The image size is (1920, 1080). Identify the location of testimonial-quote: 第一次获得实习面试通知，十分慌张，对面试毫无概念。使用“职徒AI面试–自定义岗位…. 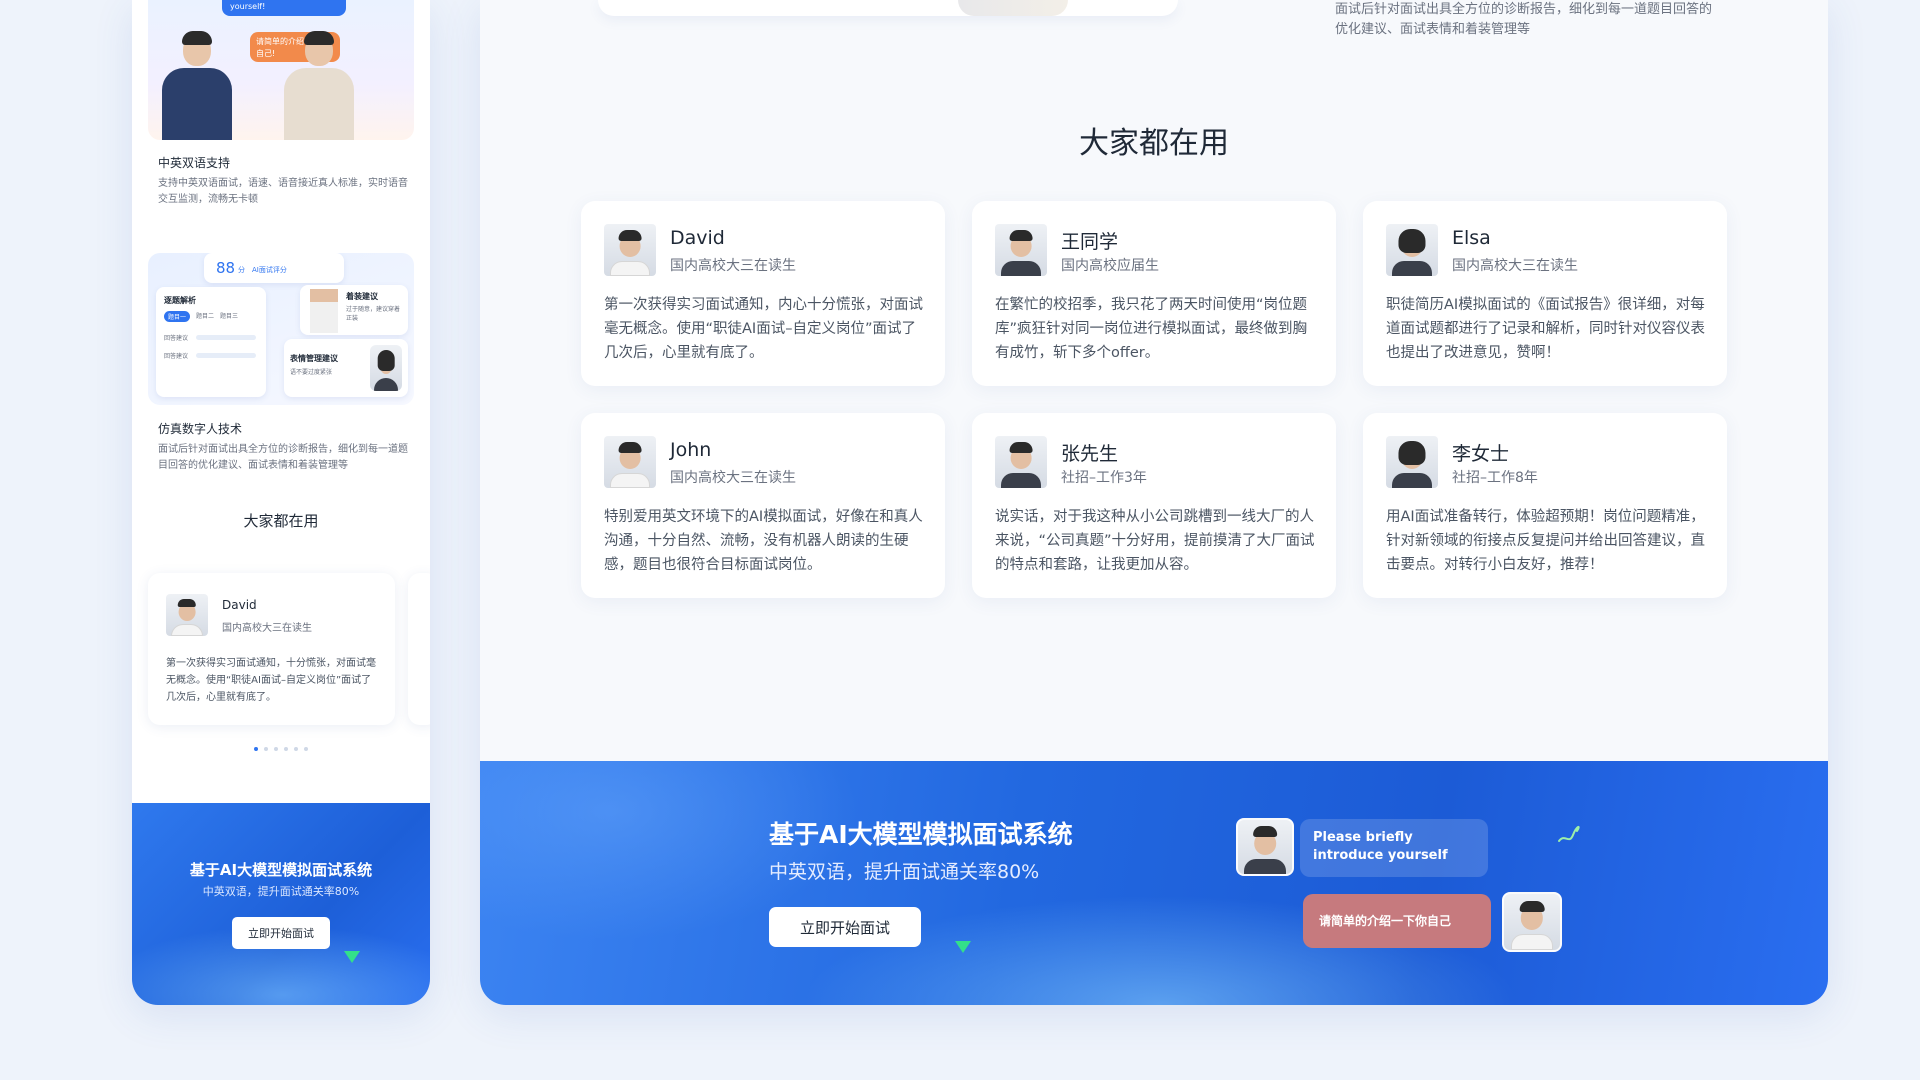
(271, 680).